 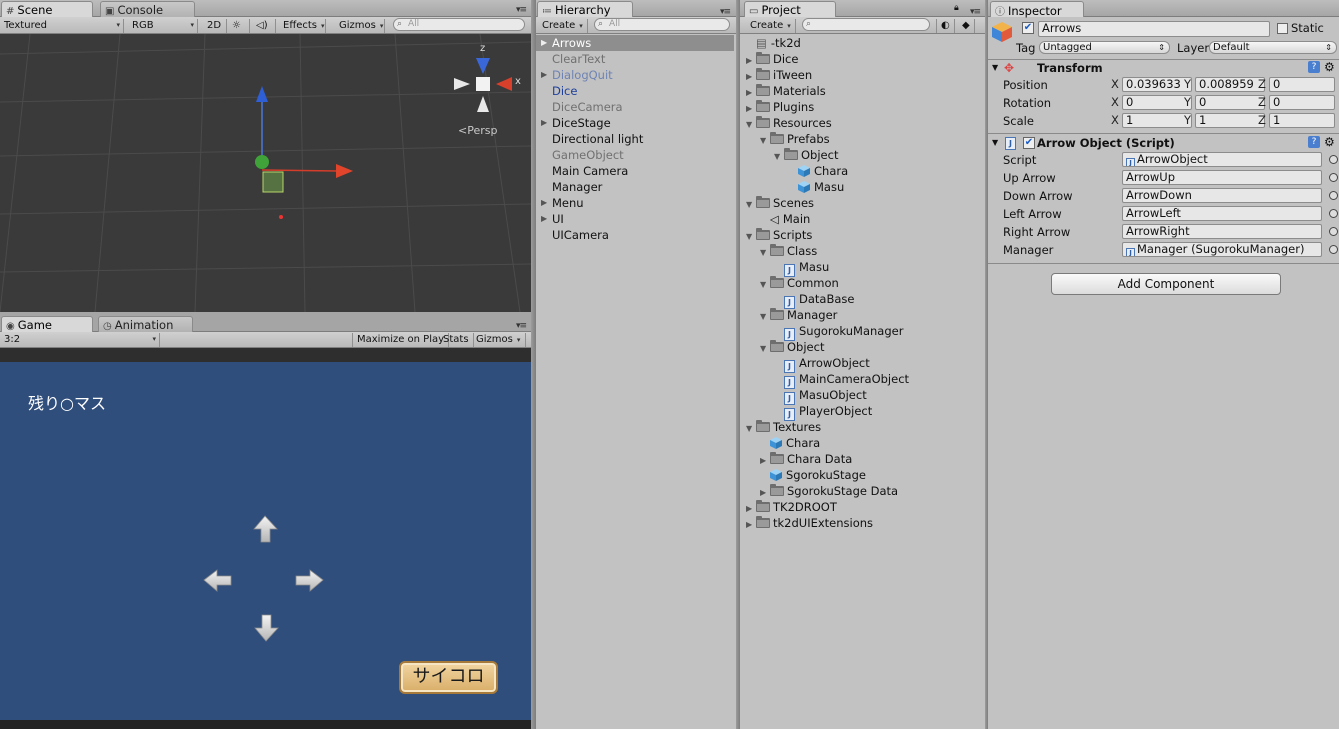 I want to click on hierarchy-item: Directional light, so click(x=635, y=139).